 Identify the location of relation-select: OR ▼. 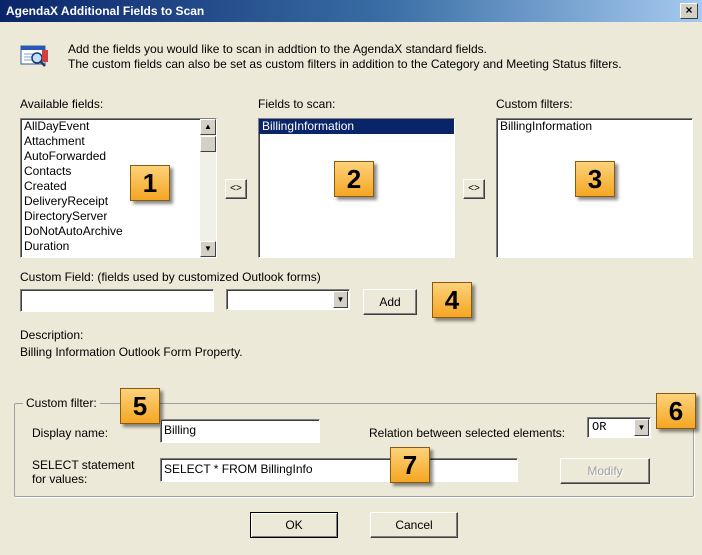
(619, 427).